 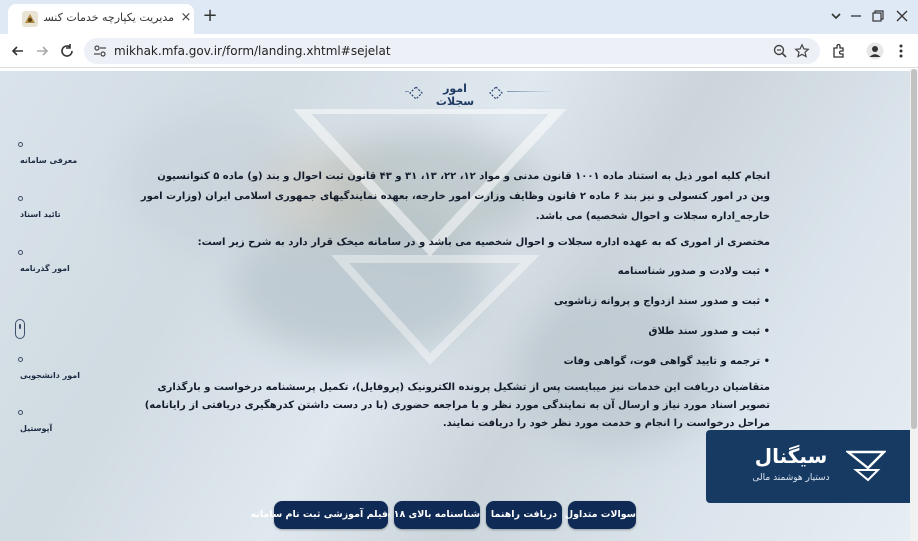 What do you see at coordinates (42, 51) in the screenshot?
I see `forward-button` at bounding box center [42, 51].